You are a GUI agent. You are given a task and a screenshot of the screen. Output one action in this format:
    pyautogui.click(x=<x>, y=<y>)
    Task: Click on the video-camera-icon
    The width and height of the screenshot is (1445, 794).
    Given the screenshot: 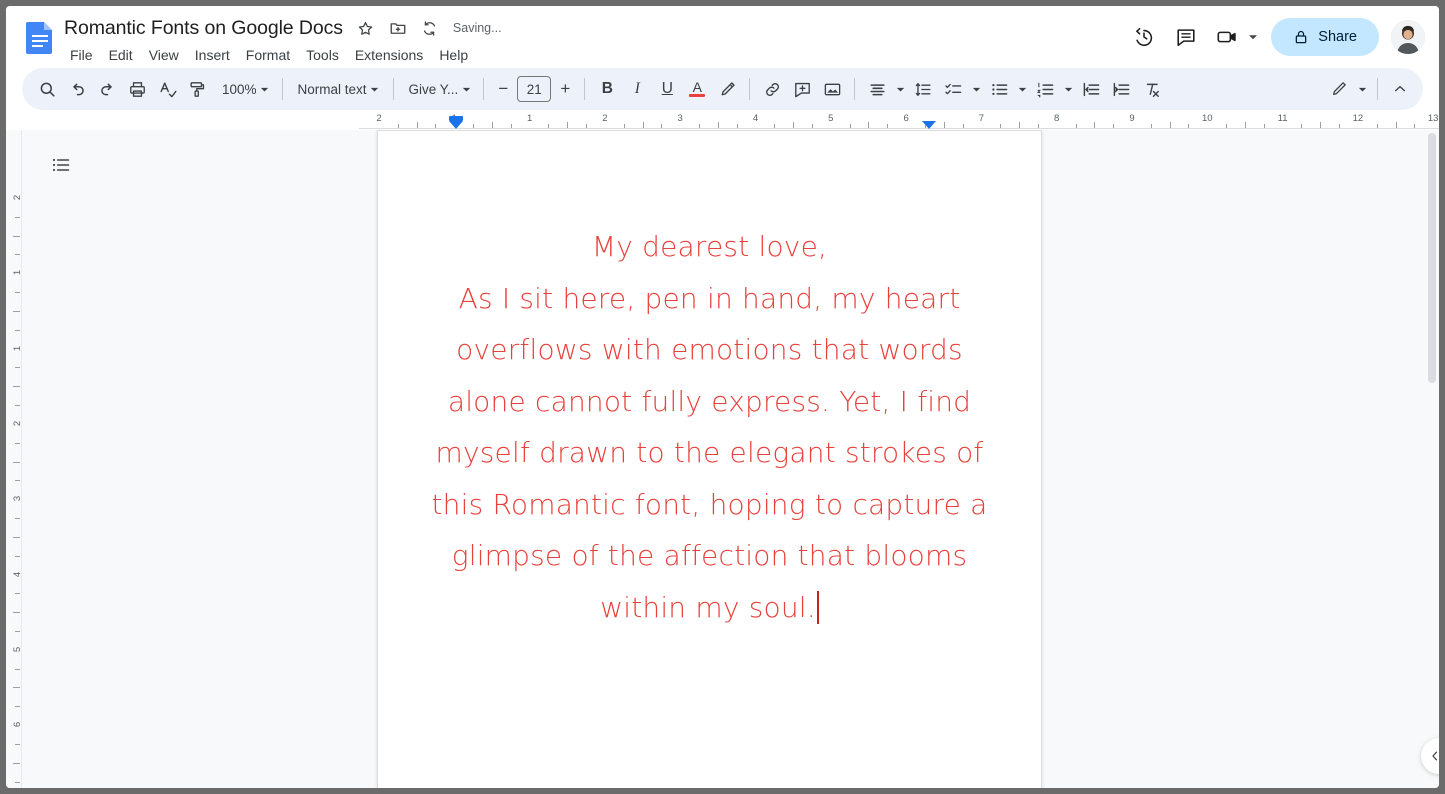 What is the action you would take?
    pyautogui.click(x=1228, y=37)
    